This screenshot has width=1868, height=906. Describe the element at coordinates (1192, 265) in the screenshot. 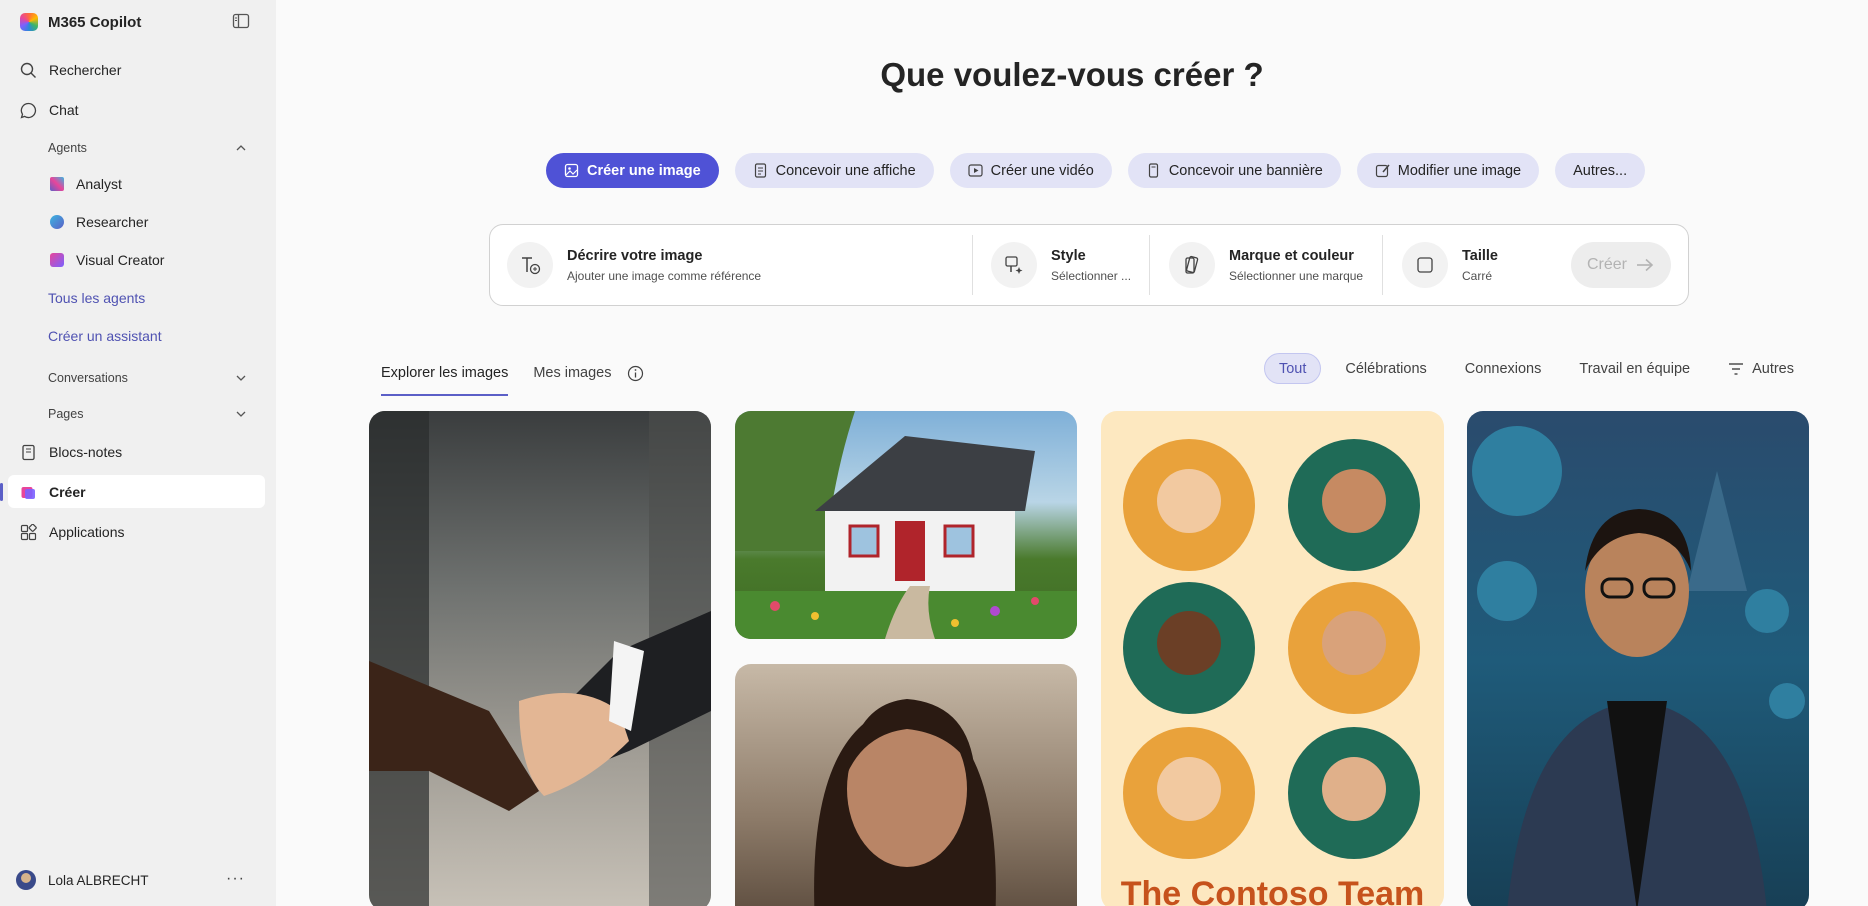

I see `brand-kit-icon` at that location.